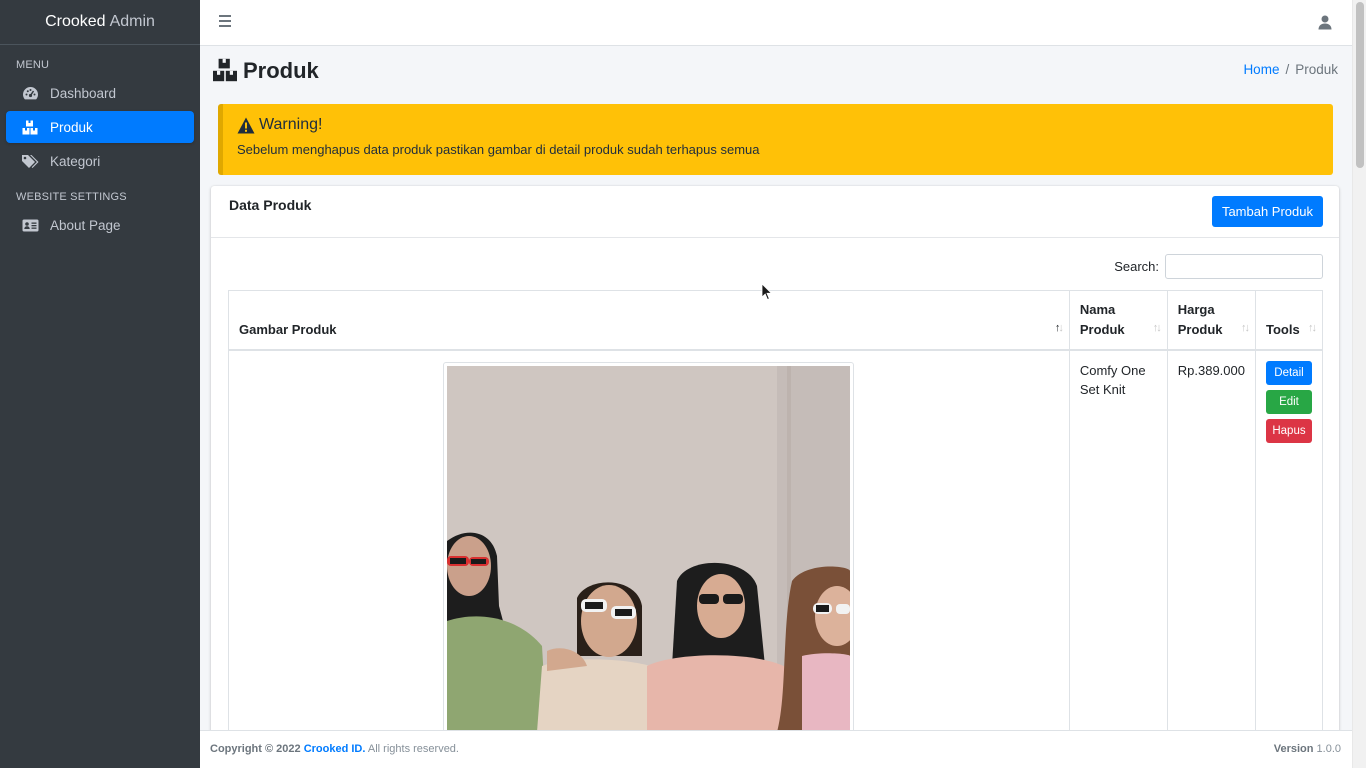  I want to click on breadcrumb-current: Produk, so click(1316, 69).